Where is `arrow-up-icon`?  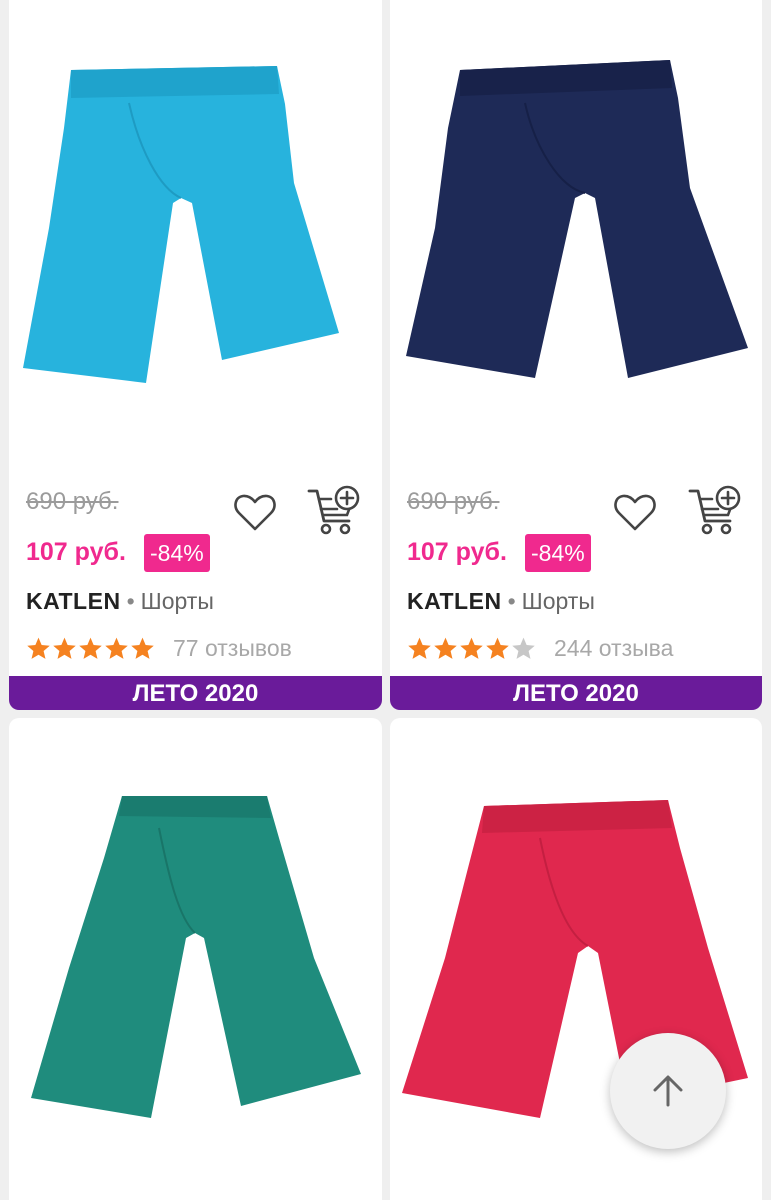 arrow-up-icon is located at coordinates (668, 1091).